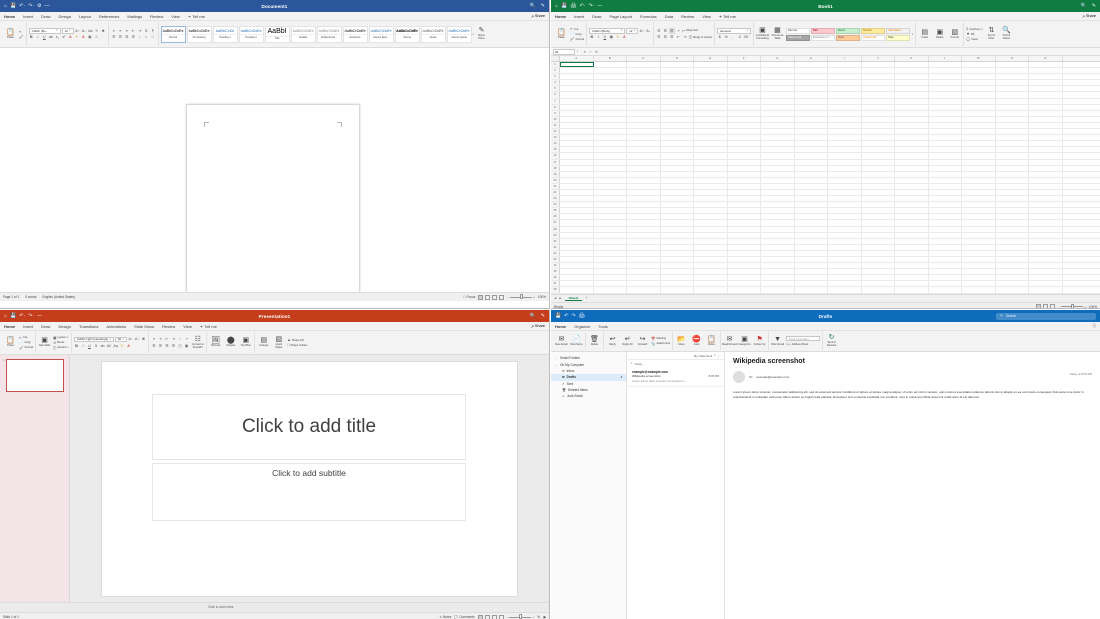 The height and width of the screenshot is (619, 1100). What do you see at coordinates (97, 38) in the screenshot?
I see `clear-all-icon: ☉` at bounding box center [97, 38].